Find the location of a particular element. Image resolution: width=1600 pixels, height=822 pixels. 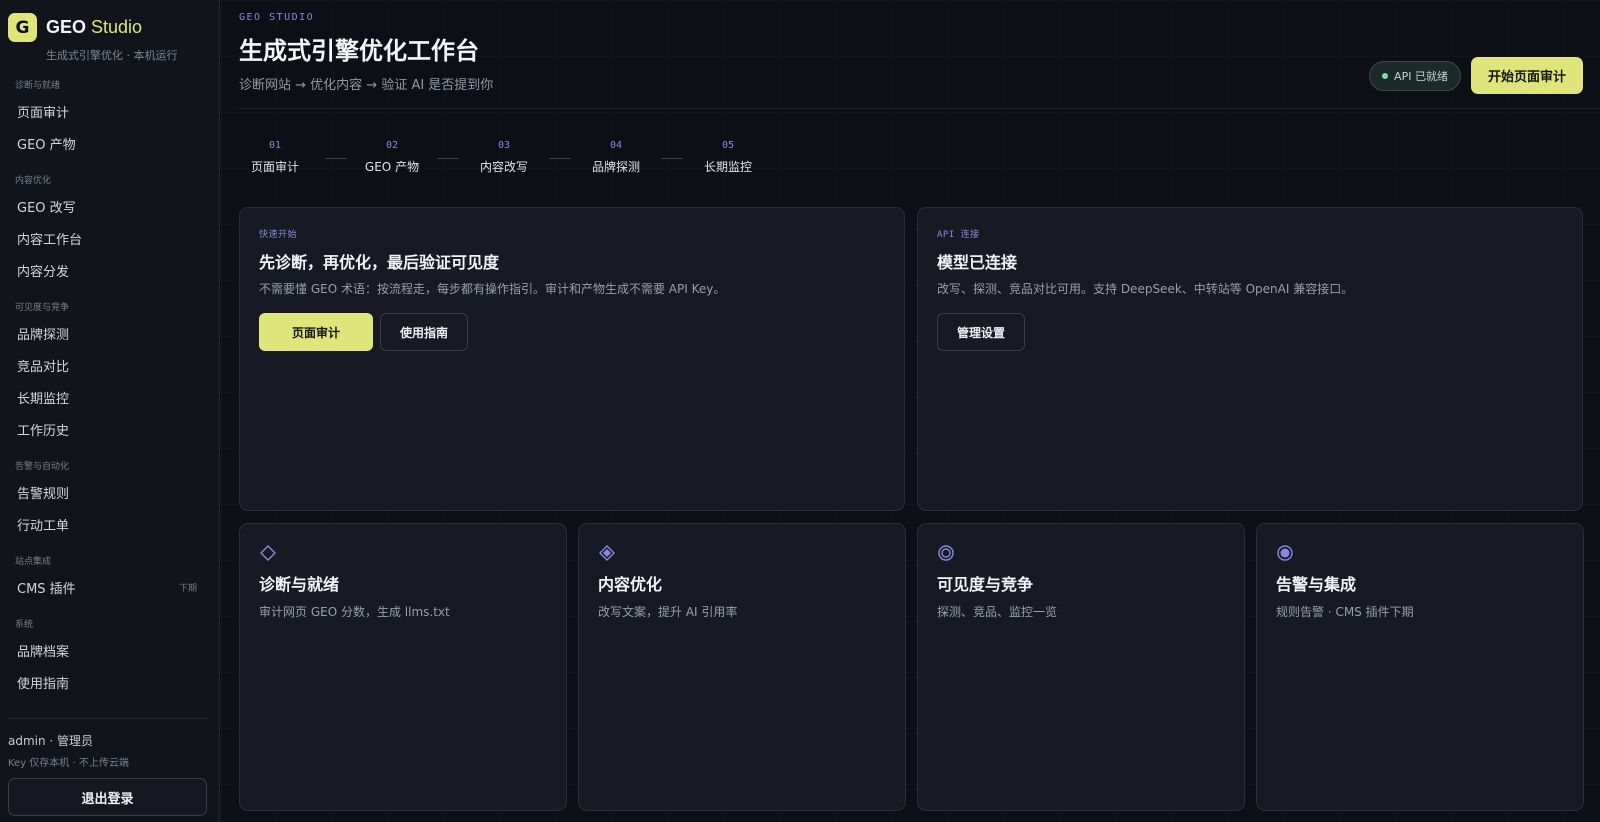

nav-group-visibility: 可见度与竞争 品牌探测 竞品对比 长期监控 工作历史 is located at coordinates (109, 373).